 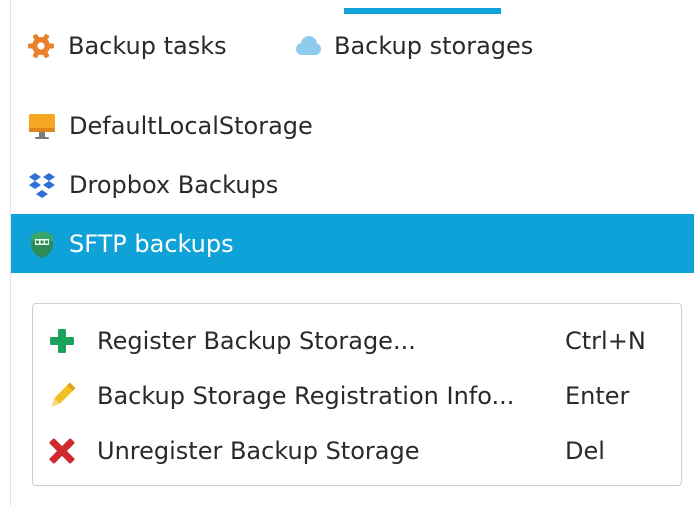 What do you see at coordinates (41, 46) in the screenshot?
I see `gear-icon` at bounding box center [41, 46].